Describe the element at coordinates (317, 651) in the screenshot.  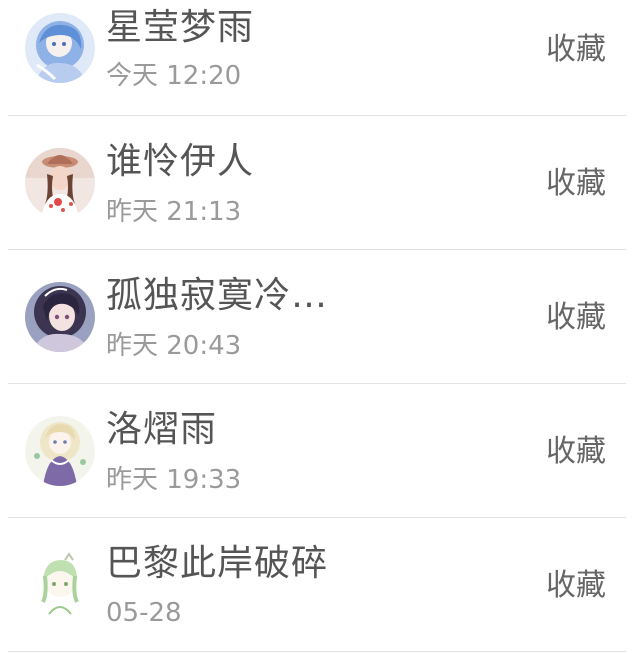
I see `divider` at that location.